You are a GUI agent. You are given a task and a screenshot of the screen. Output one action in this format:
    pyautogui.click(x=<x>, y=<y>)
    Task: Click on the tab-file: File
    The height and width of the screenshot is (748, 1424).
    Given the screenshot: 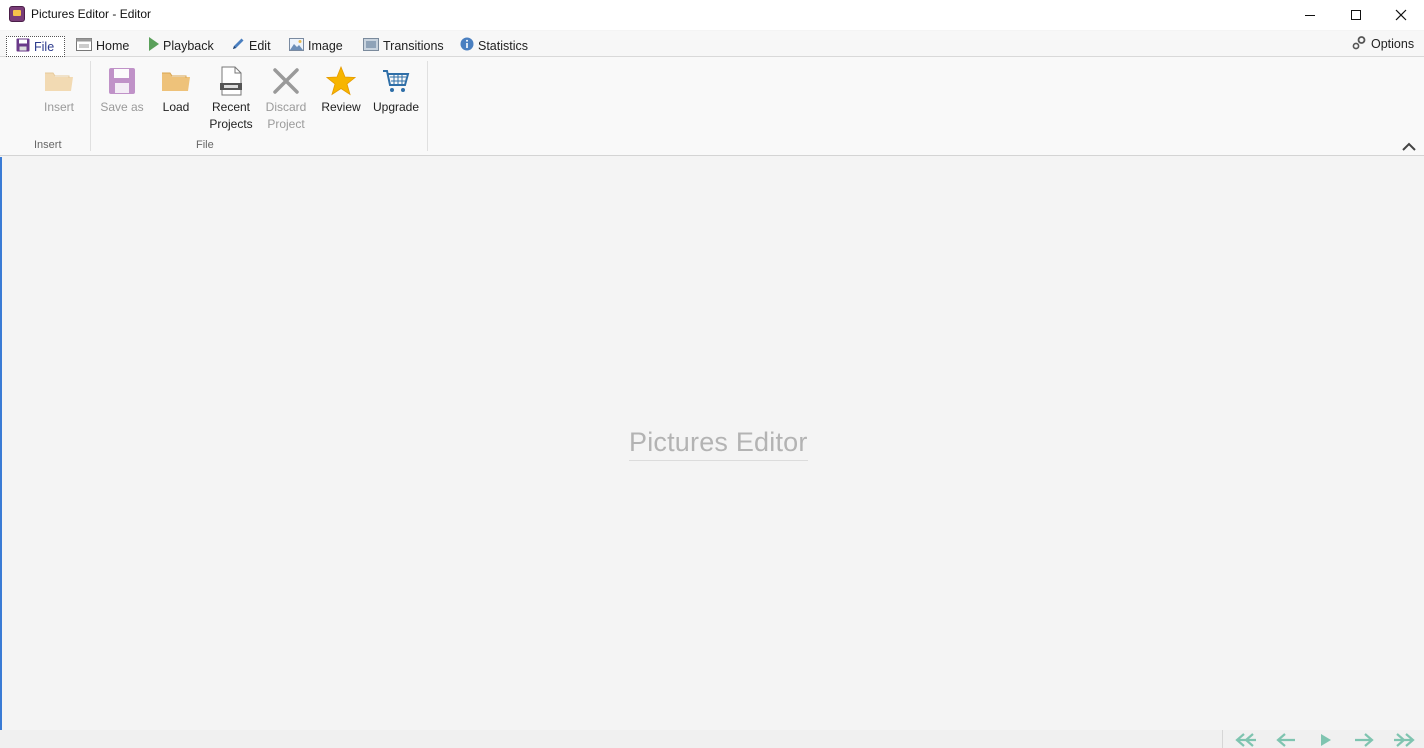 What is the action you would take?
    pyautogui.click(x=35, y=46)
    